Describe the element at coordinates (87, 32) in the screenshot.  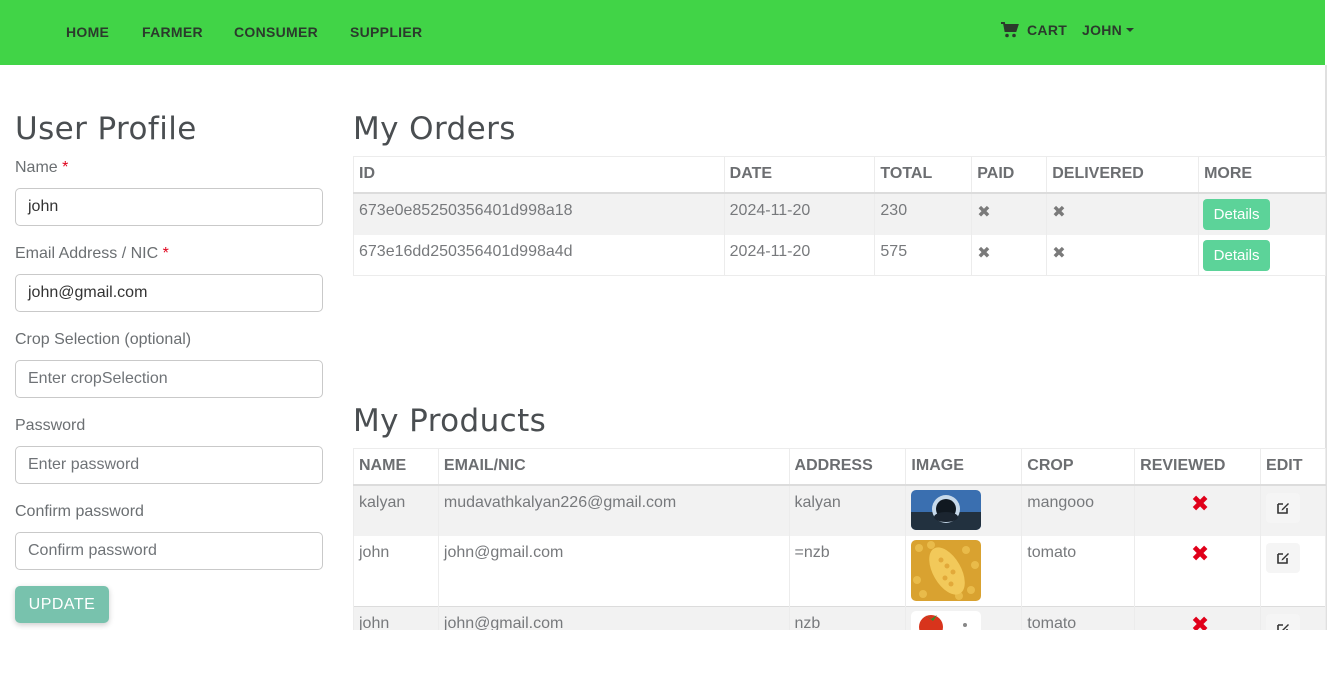
I see `nav-home-link: HOME` at that location.